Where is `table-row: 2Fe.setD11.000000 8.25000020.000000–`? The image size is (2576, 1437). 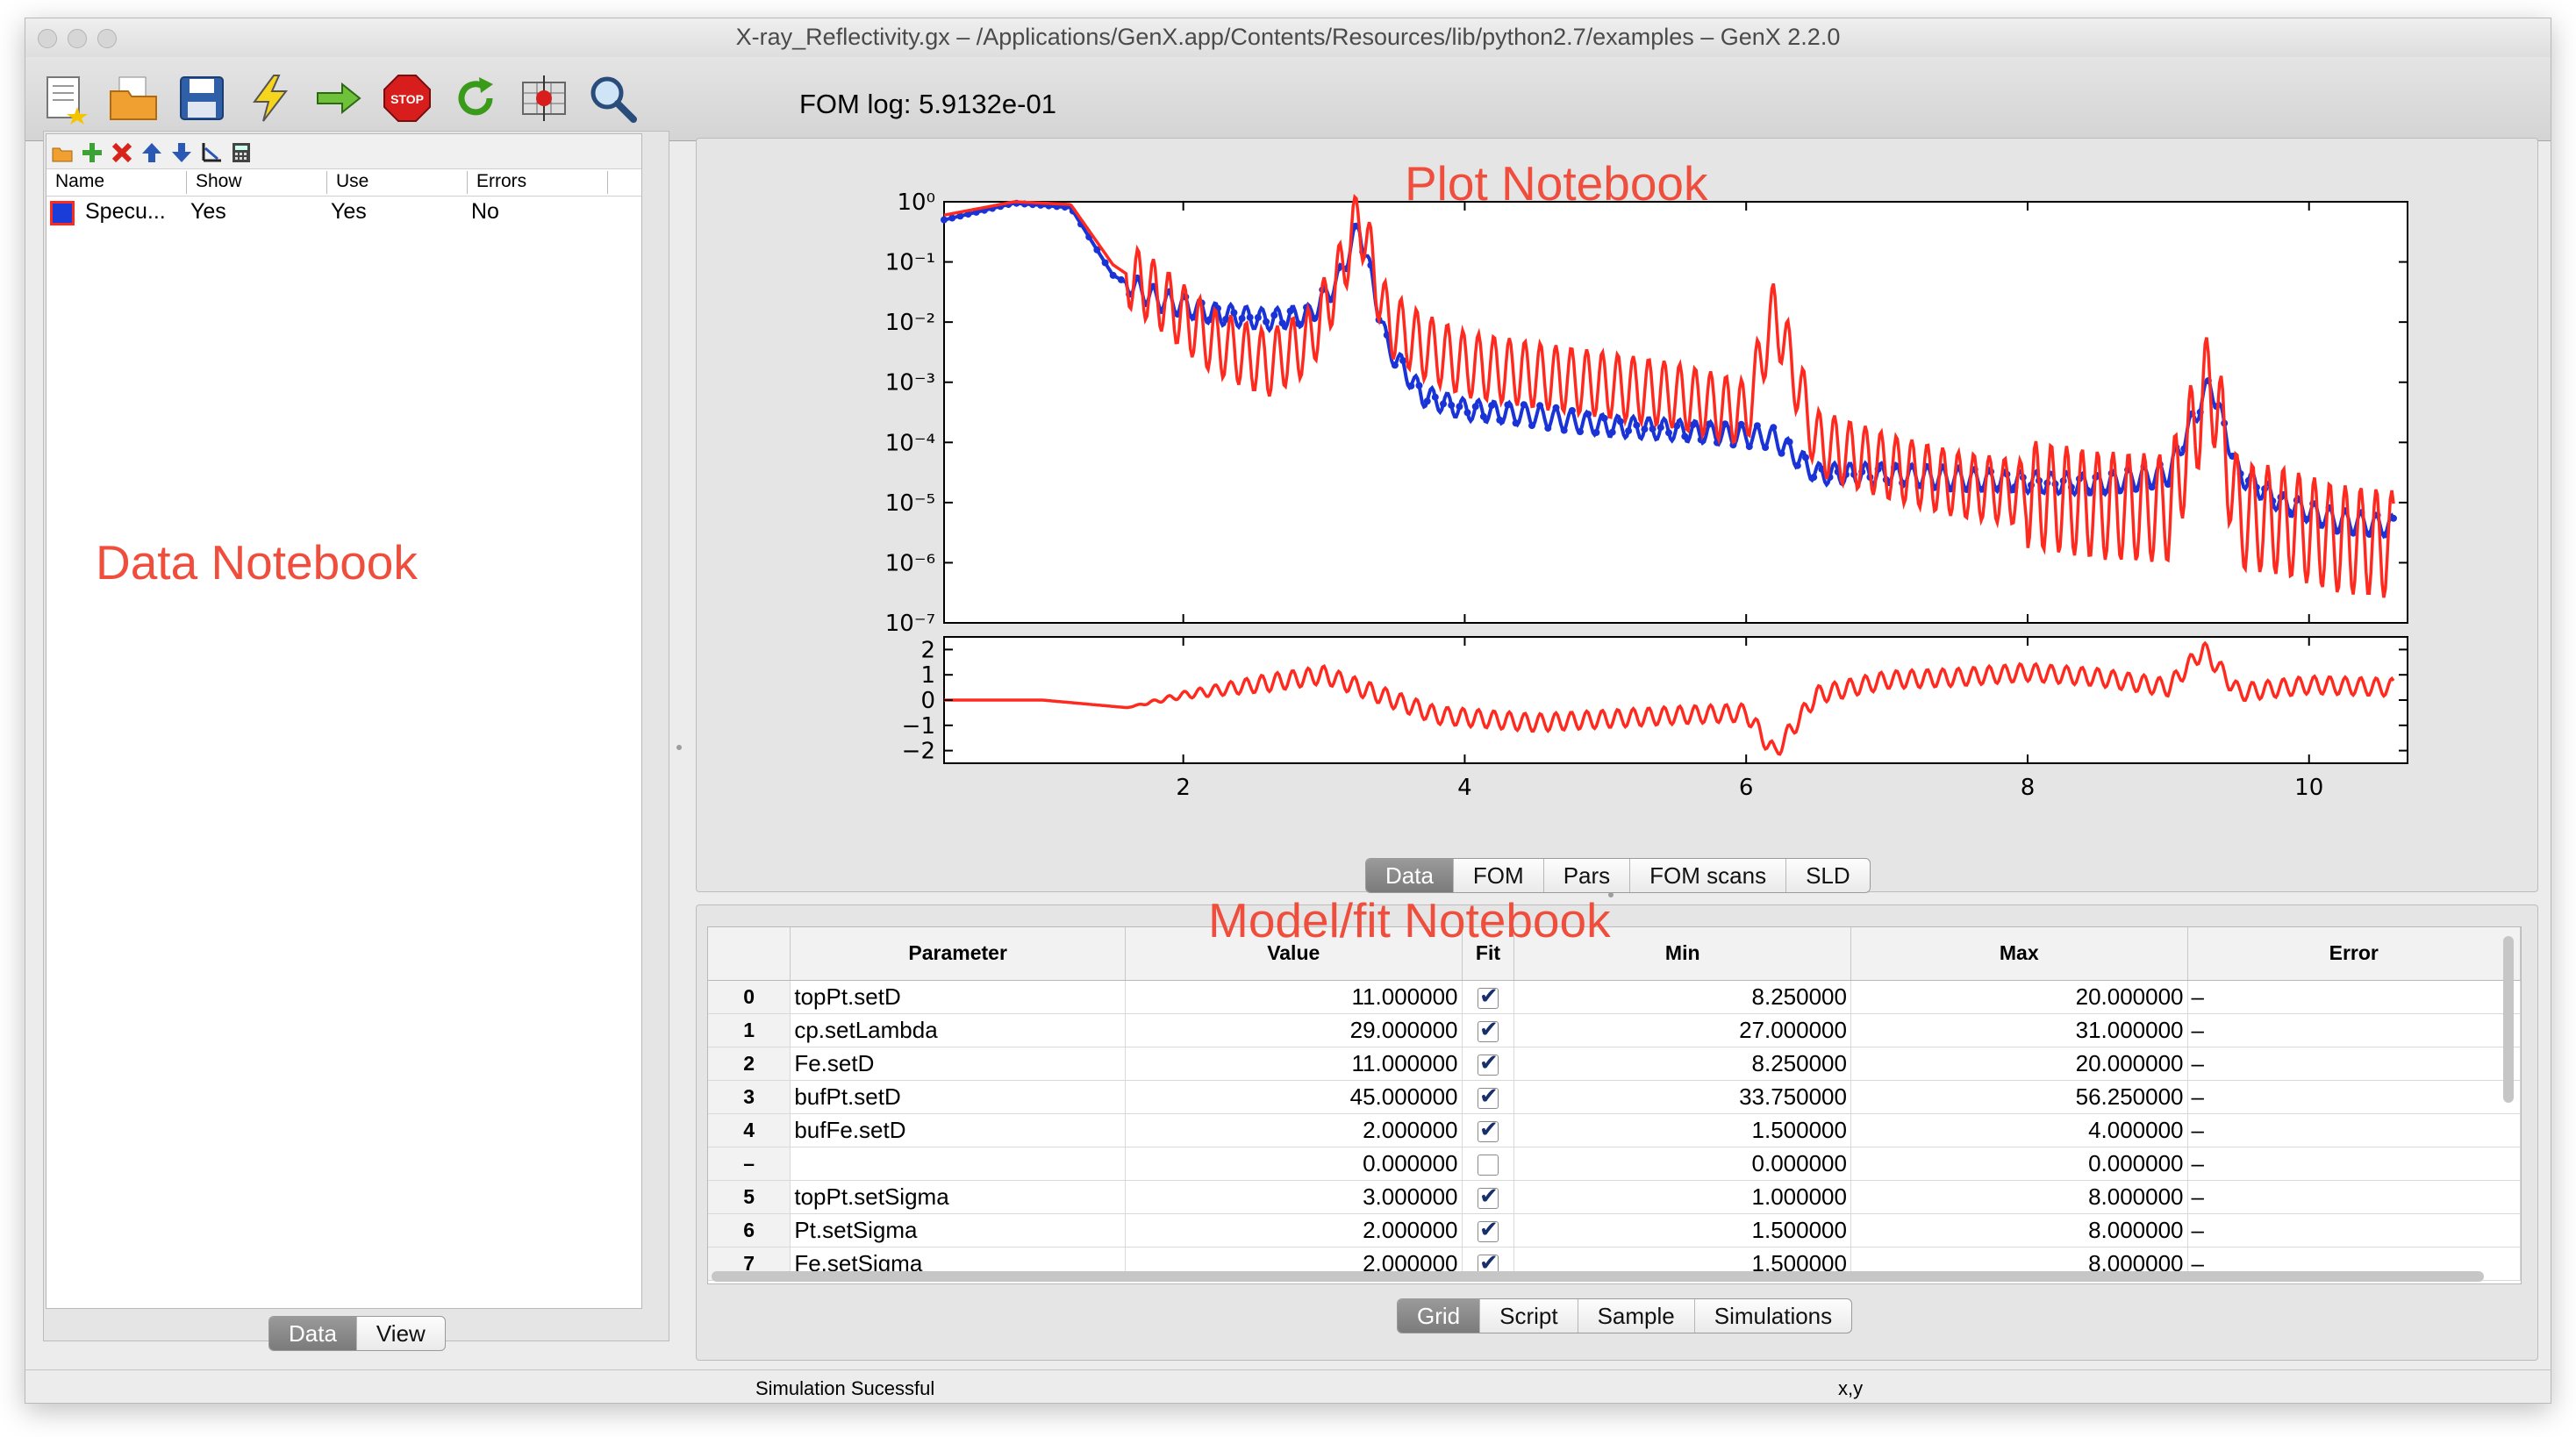
table-row: 2Fe.setD11.000000 8.25000020.000000– is located at coordinates (1614, 1064).